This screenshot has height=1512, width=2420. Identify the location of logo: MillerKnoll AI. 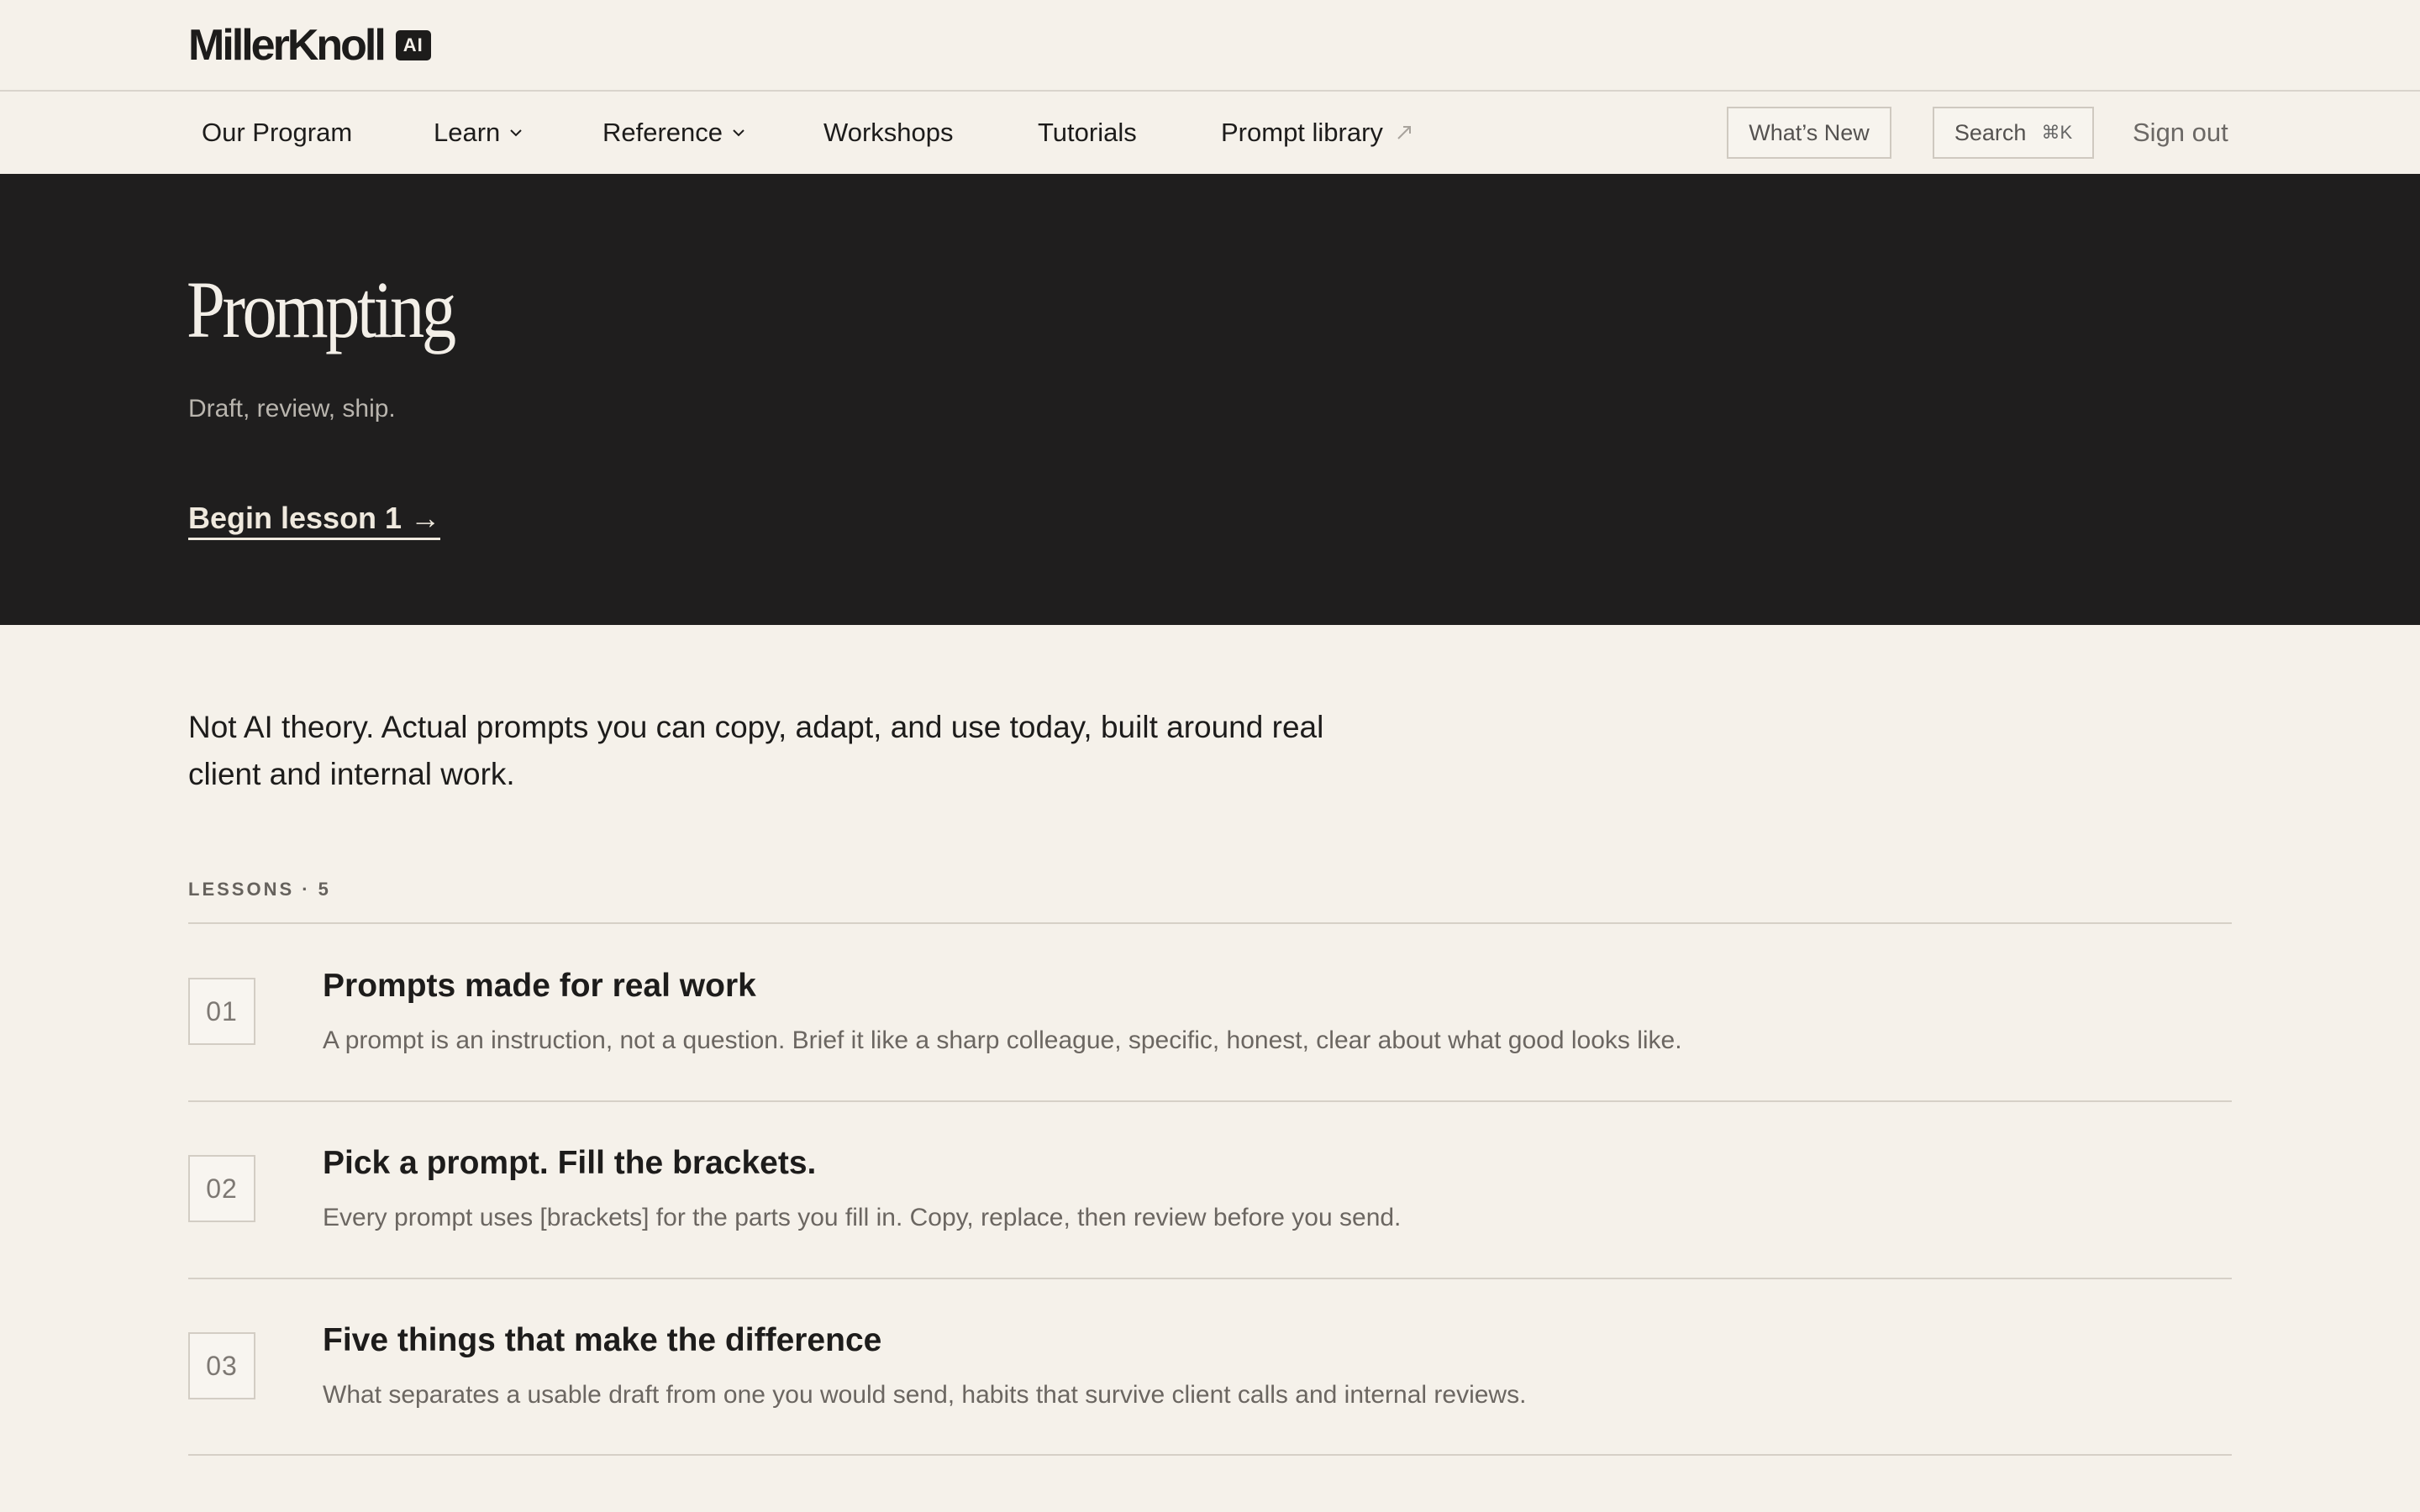
(309, 45).